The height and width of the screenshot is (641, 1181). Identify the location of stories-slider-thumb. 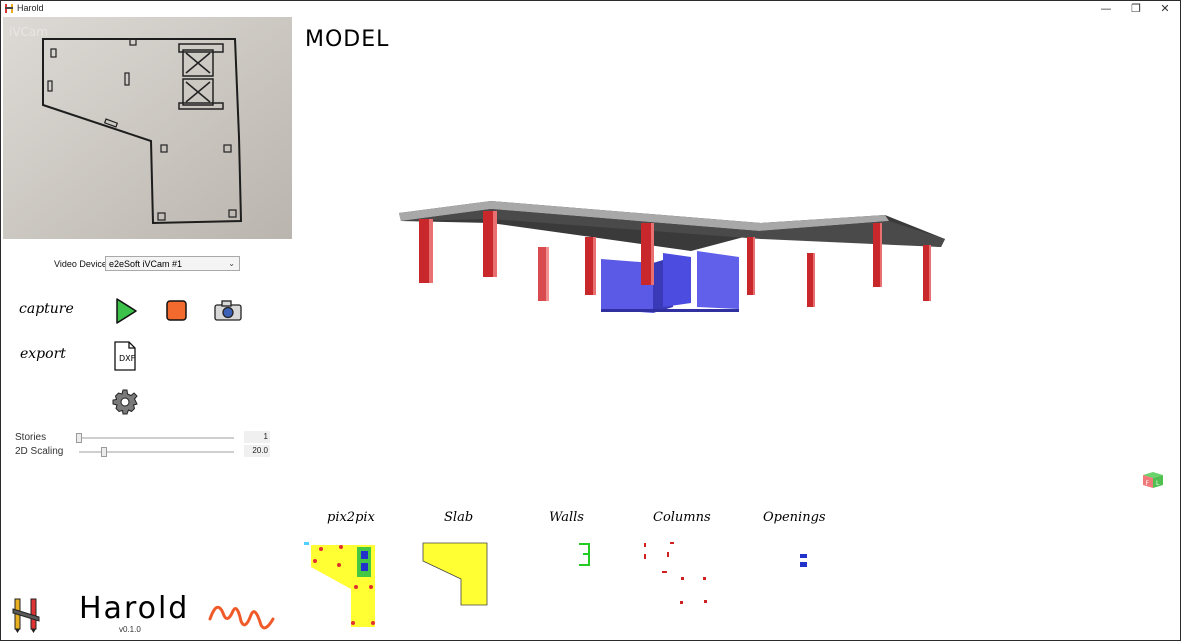
(79, 438).